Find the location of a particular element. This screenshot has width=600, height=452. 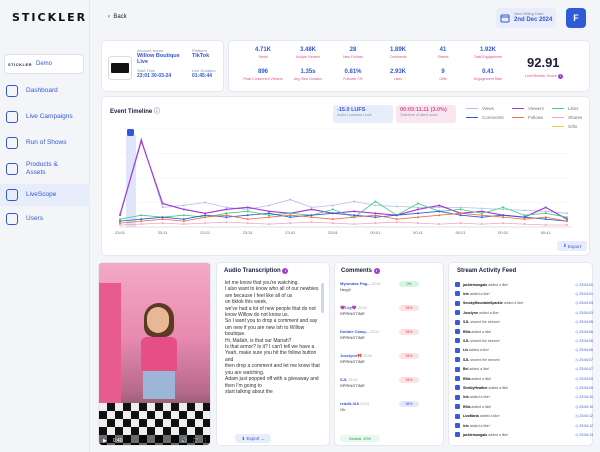

nav-item-0: Dashboard is located at coordinates (45, 91).